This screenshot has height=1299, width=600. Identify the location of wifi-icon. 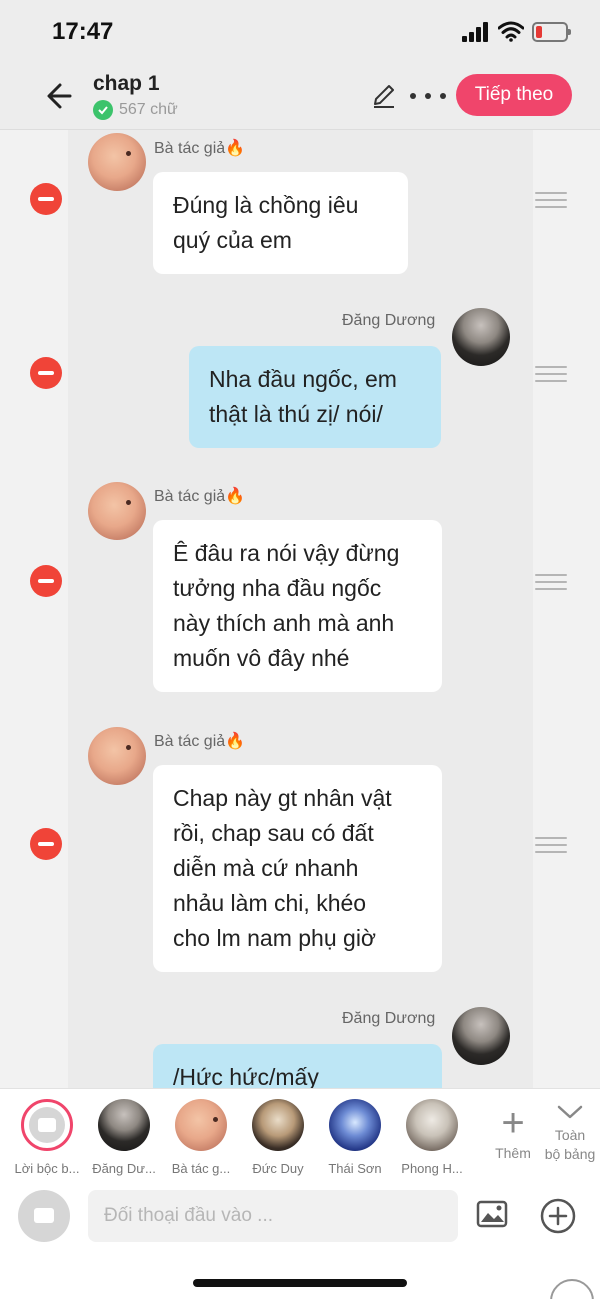
(511, 31).